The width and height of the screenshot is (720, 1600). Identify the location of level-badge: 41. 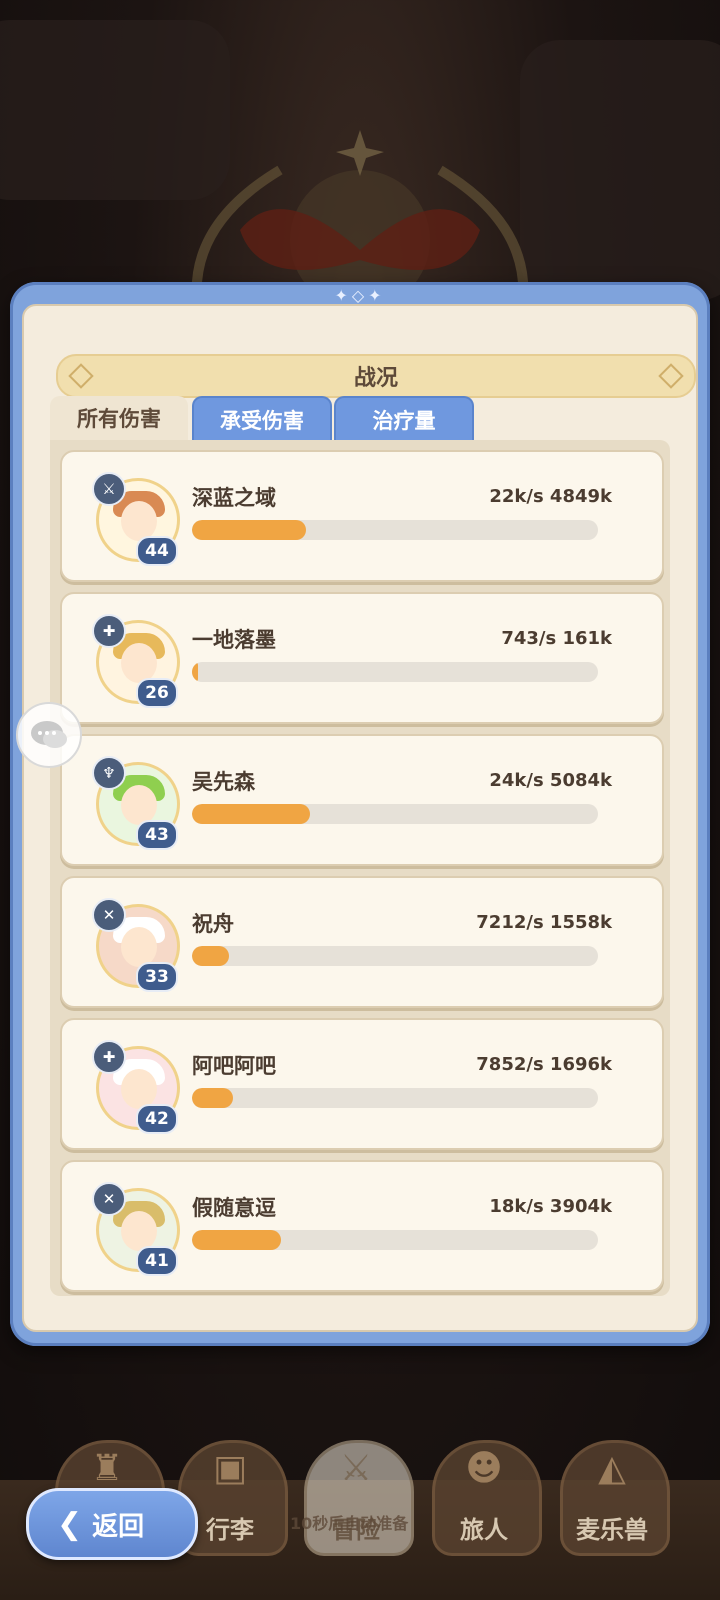
(157, 1261).